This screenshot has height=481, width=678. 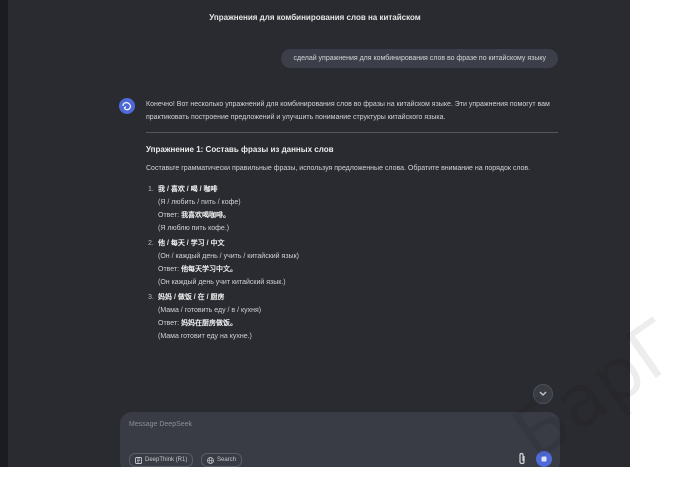 I want to click on item-answer: 妈妈在厨房做饭。, so click(x=209, y=323).